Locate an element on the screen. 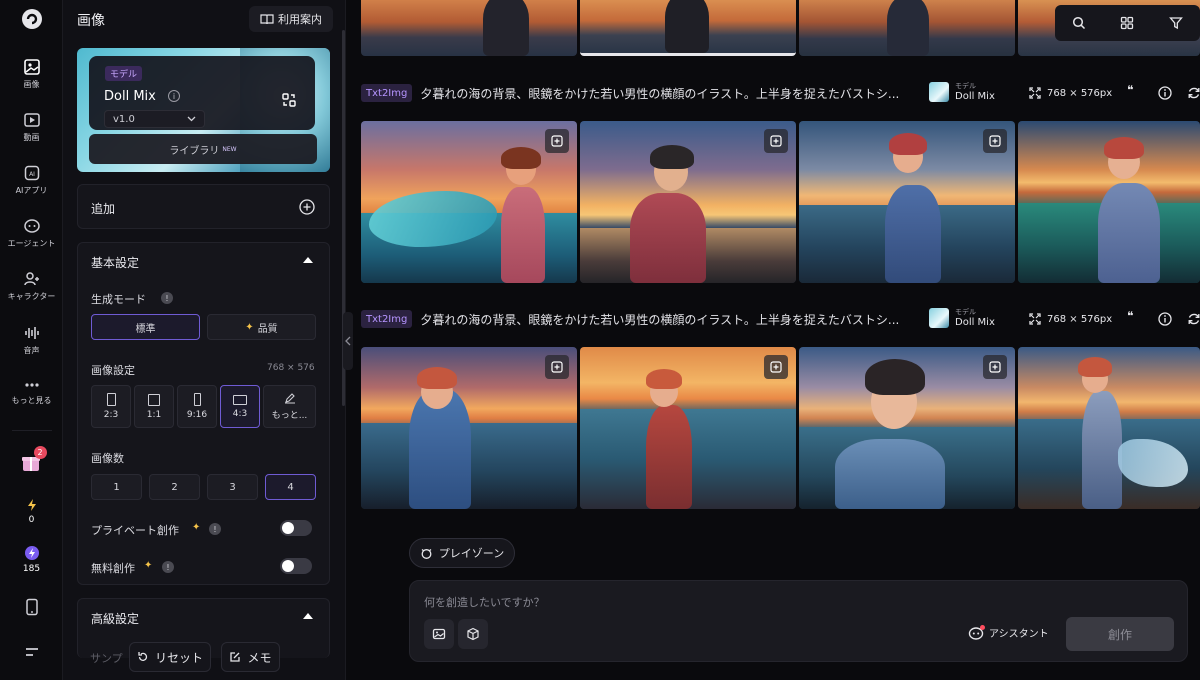  private-creation-toggle is located at coordinates (296, 528).